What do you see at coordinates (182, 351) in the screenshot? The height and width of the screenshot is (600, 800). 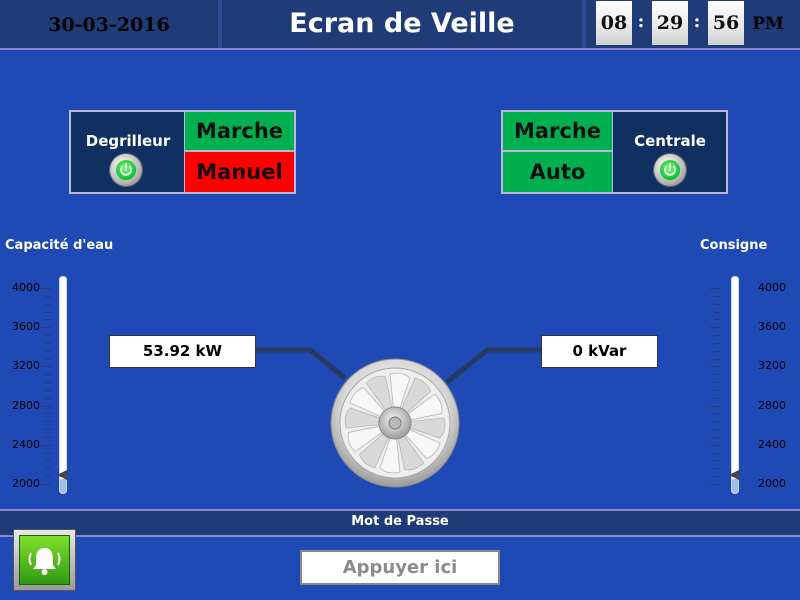 I see `active-power-value: 53.92 kW` at bounding box center [182, 351].